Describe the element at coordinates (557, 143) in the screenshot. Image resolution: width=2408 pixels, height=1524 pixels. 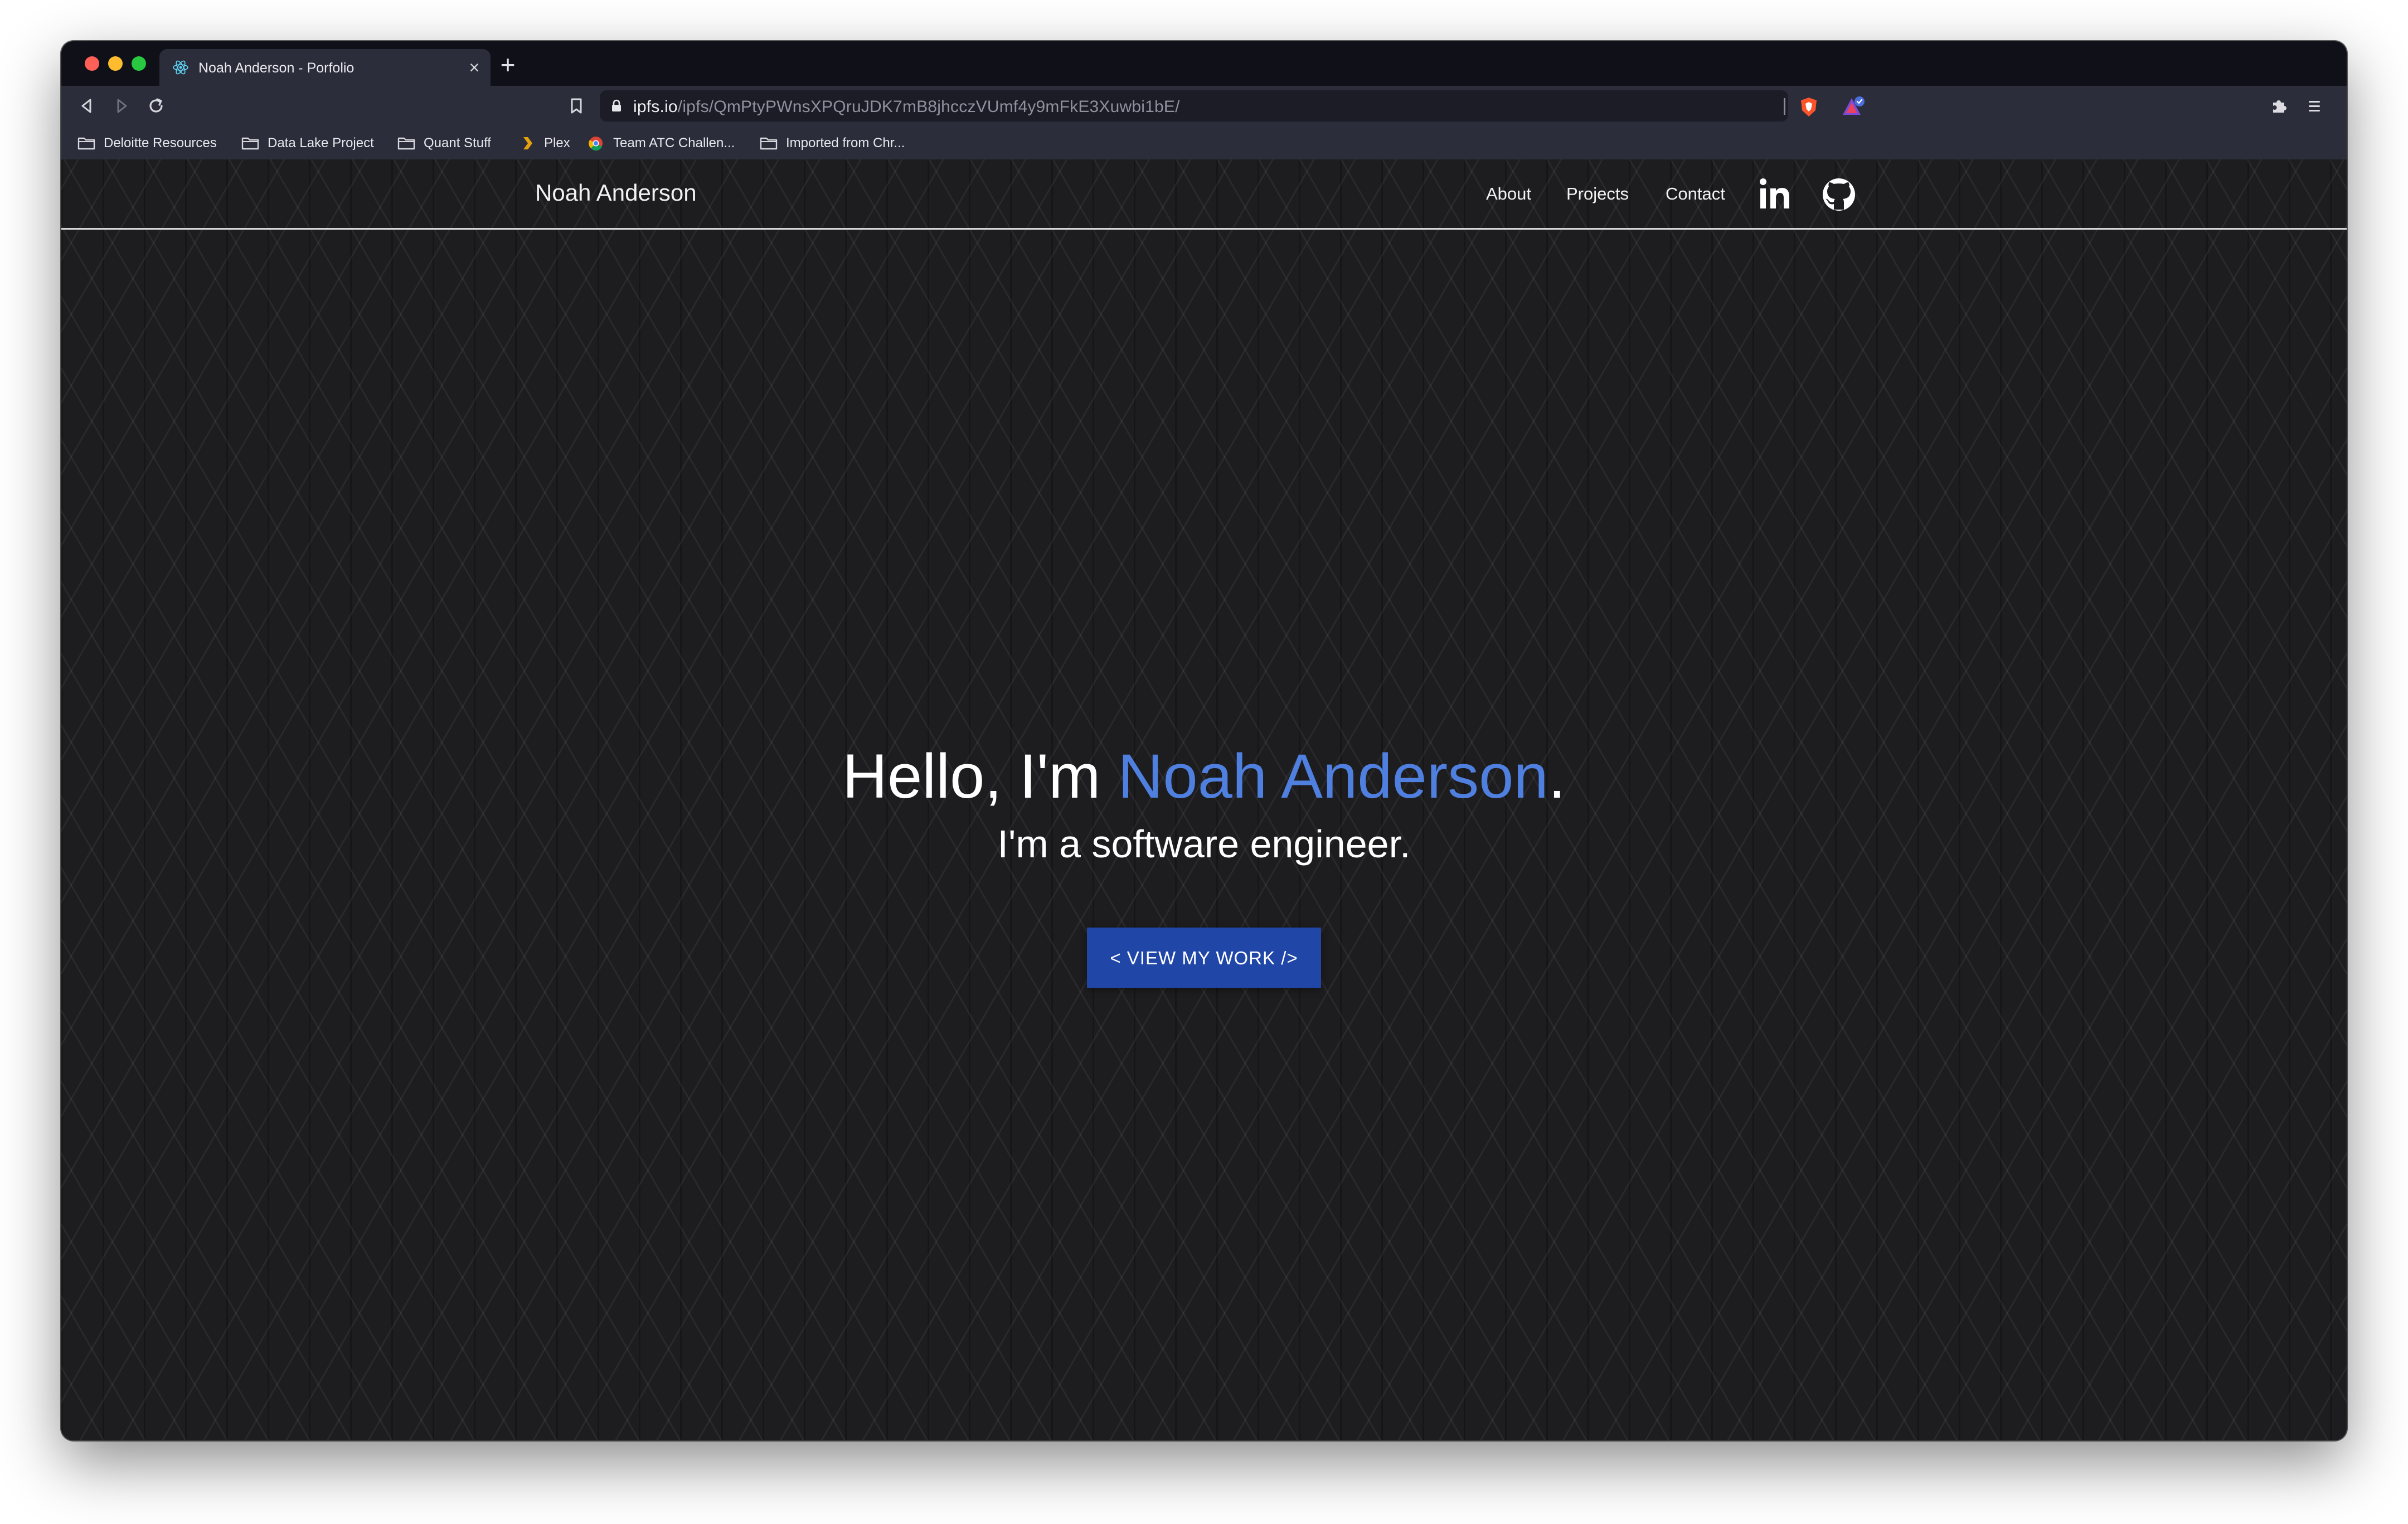
I see `bookmark-label: Plex` at that location.